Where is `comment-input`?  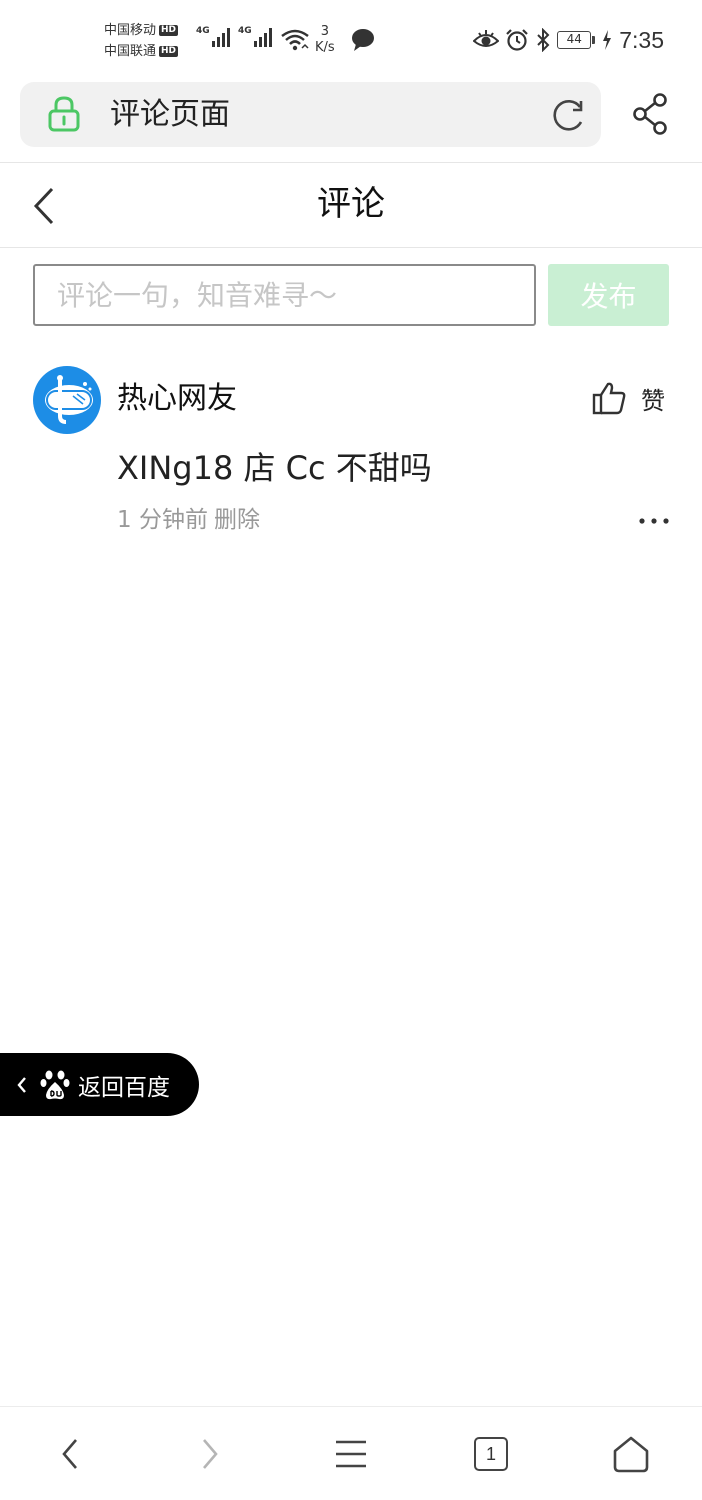 comment-input is located at coordinates (284, 295).